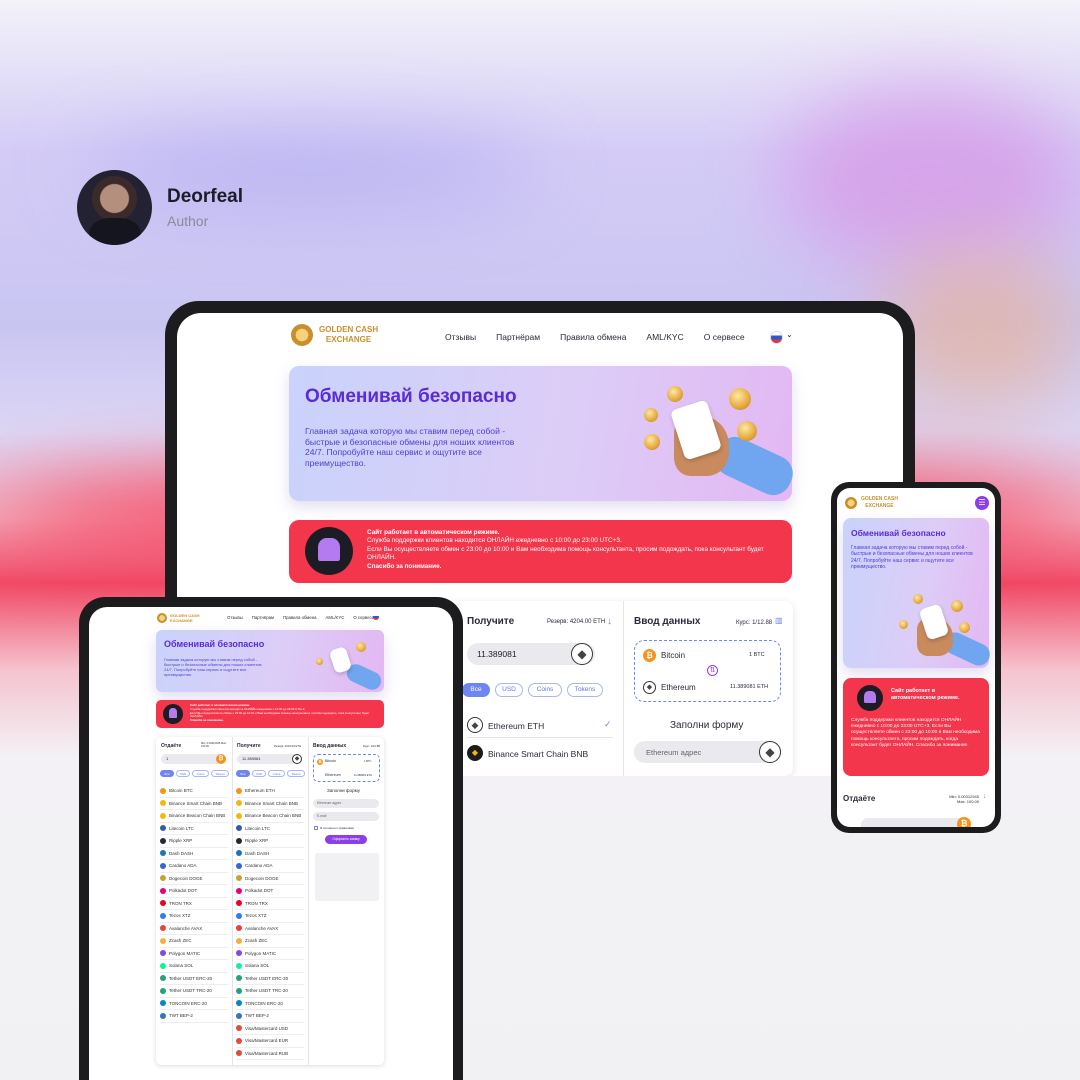  What do you see at coordinates (346, 803) in the screenshot?
I see `eth-address-field: Ethereum адрес` at bounding box center [346, 803].